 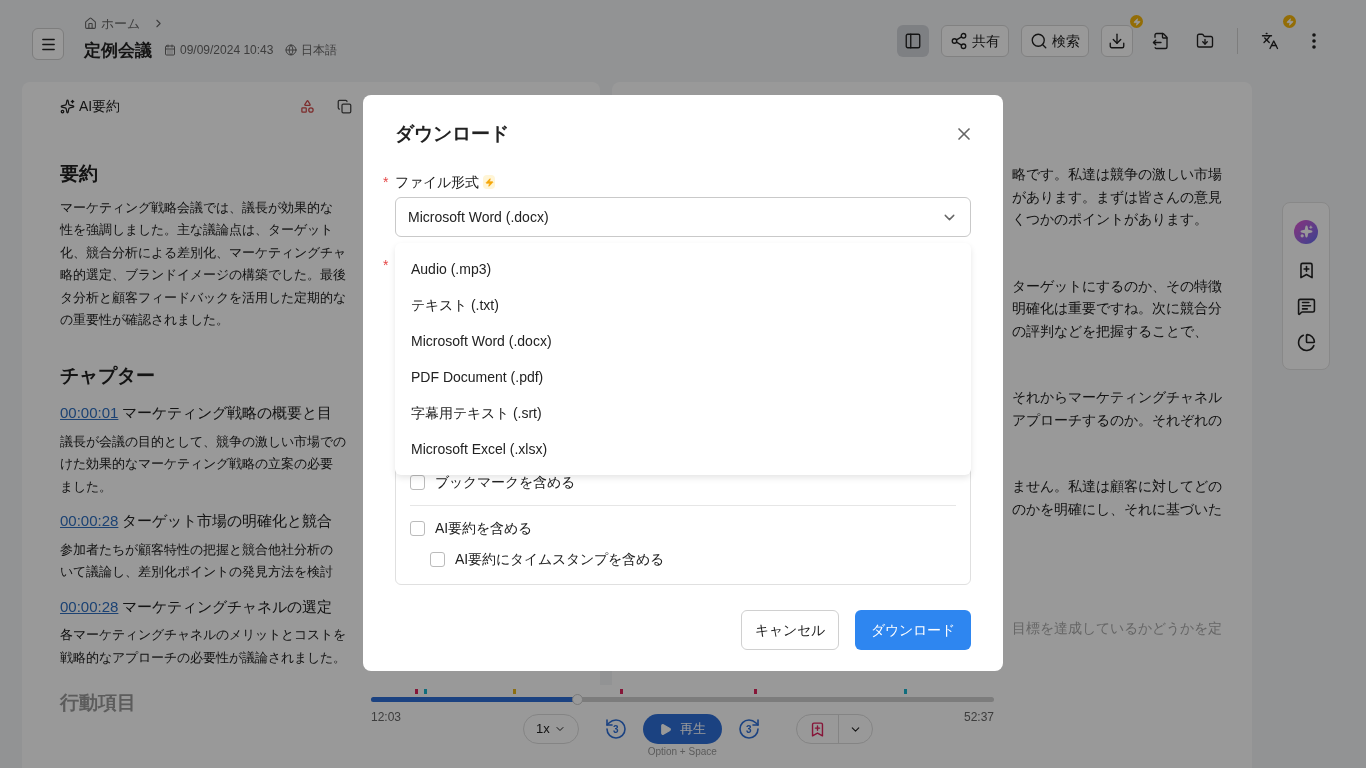 What do you see at coordinates (203, 297) in the screenshot?
I see `summary-text: タ分析と顧客フィードバックを活用した定期的な` at bounding box center [203, 297].